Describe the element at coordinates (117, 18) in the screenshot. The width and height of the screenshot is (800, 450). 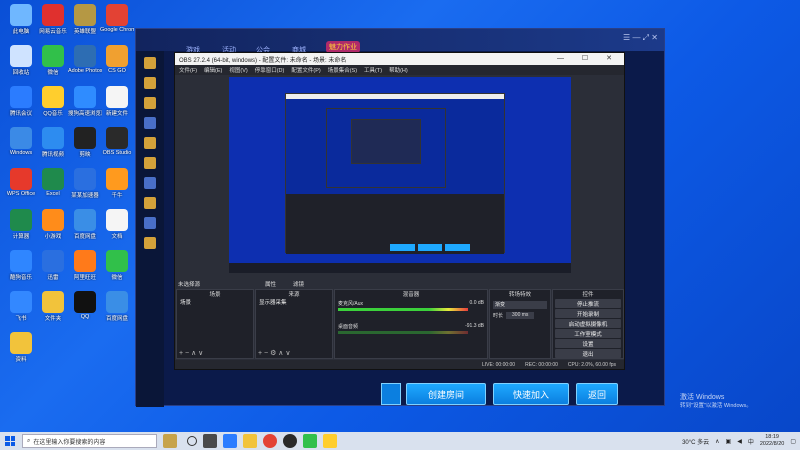
I see `desktop-icon: Google Chrome` at that location.